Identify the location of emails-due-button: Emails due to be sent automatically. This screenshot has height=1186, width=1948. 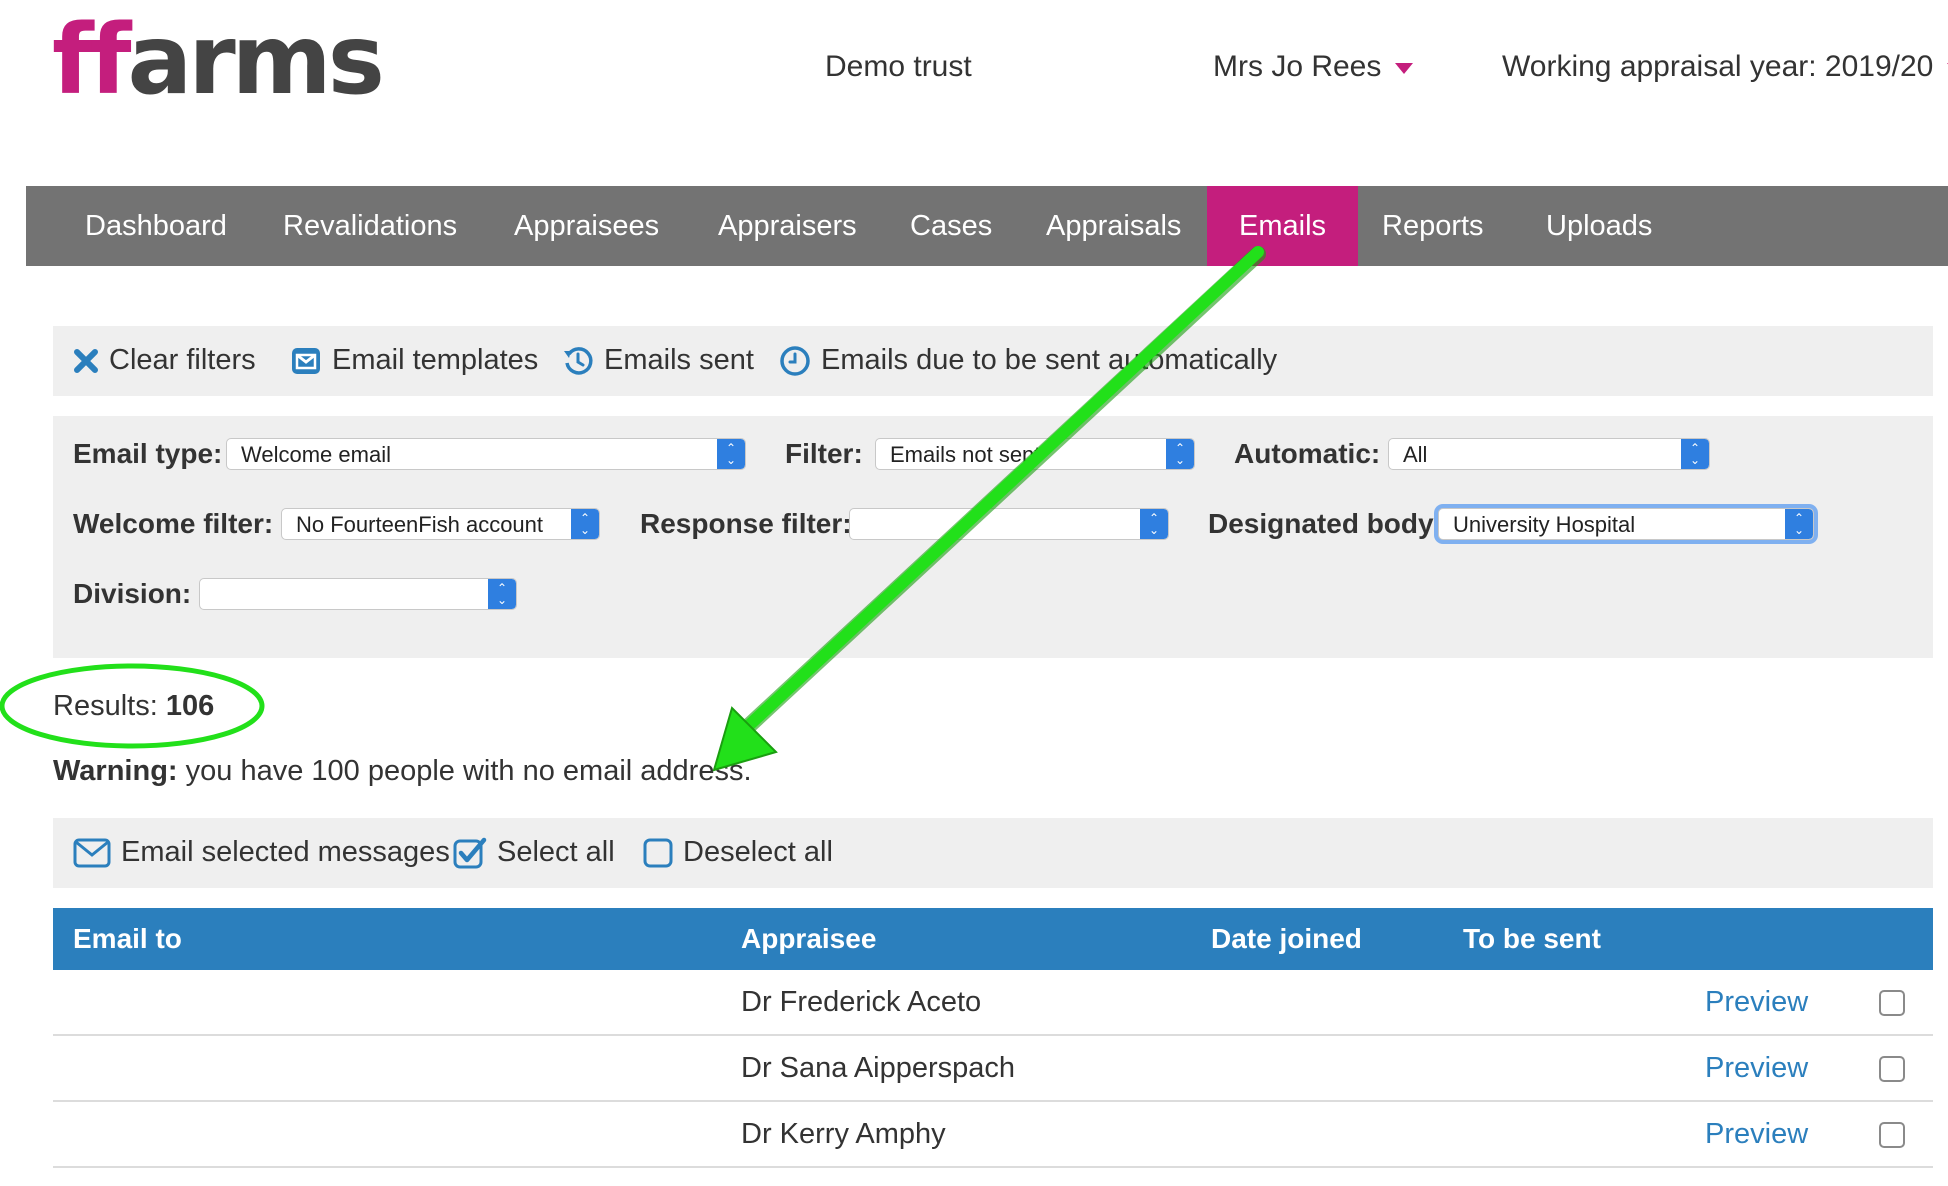
(1028, 360).